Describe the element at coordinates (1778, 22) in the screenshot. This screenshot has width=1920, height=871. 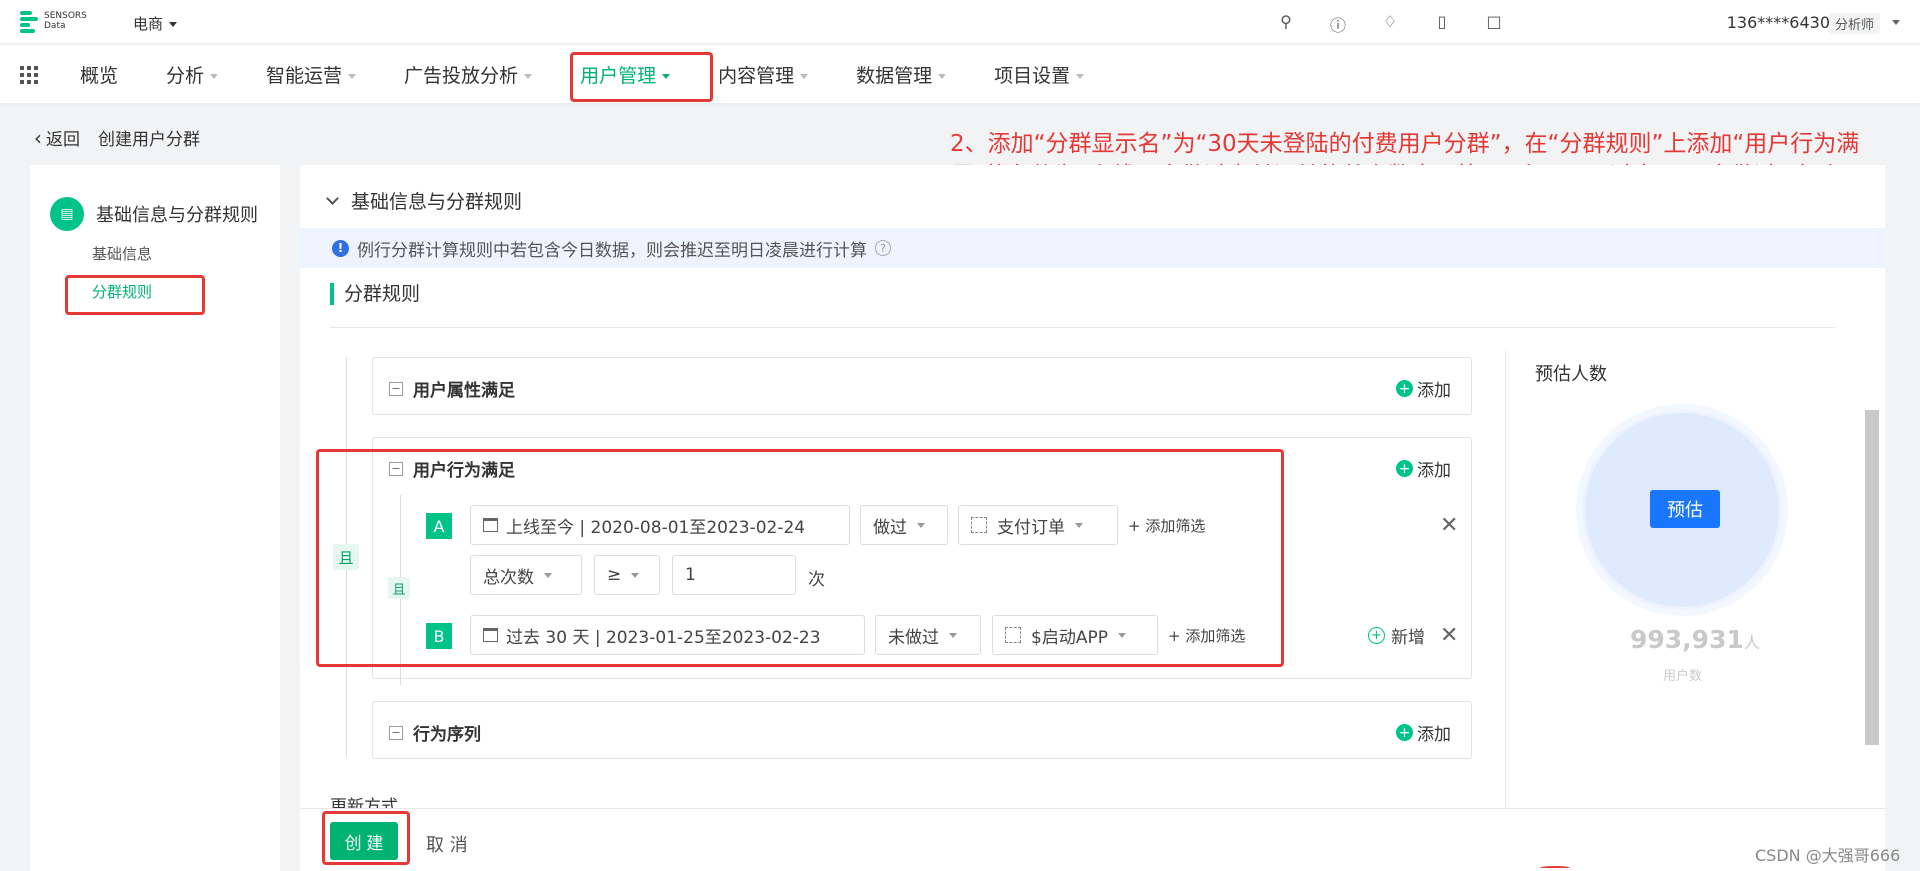
I see `user-account: 136****6430` at that location.